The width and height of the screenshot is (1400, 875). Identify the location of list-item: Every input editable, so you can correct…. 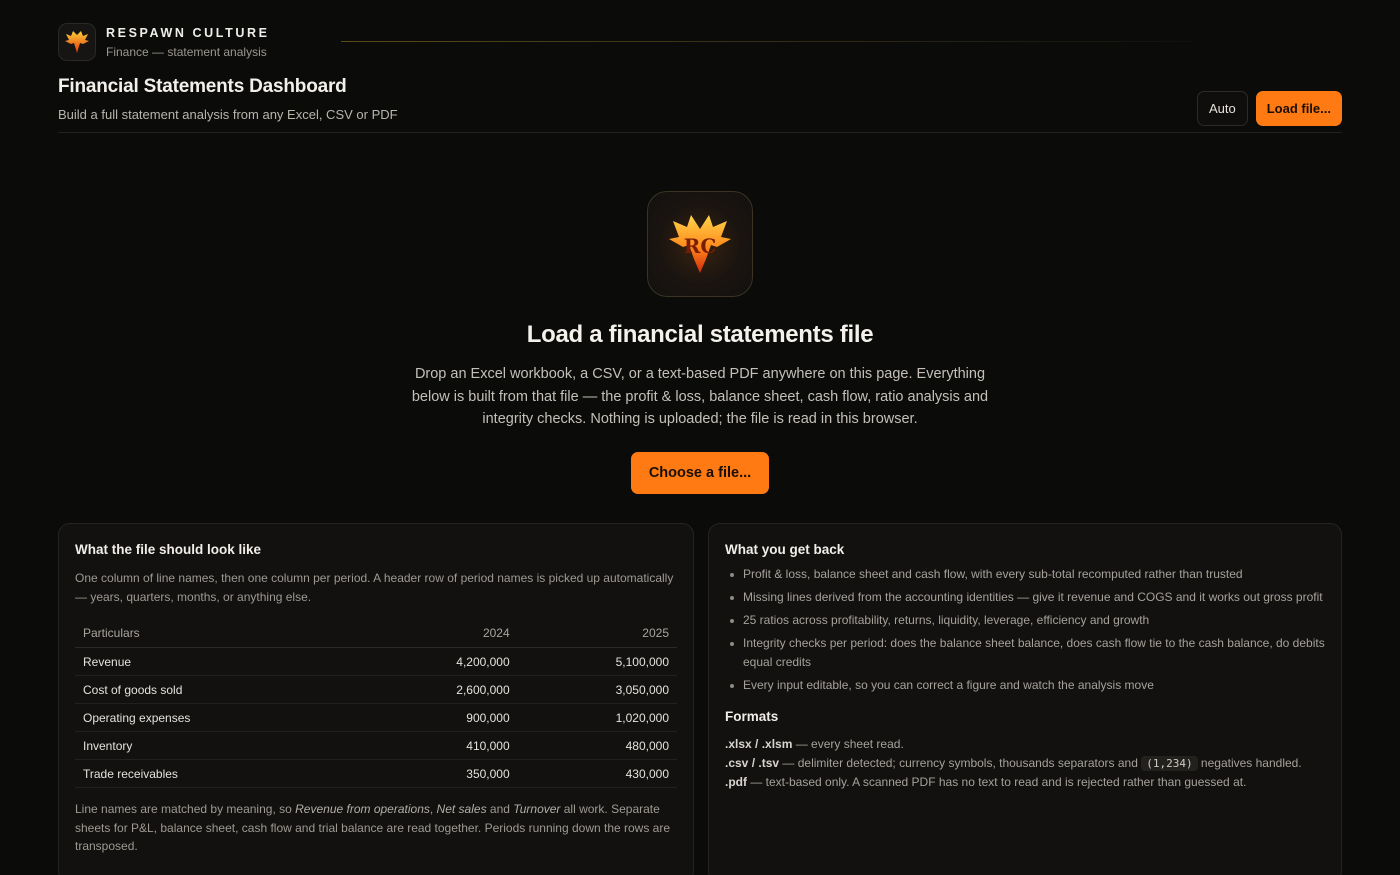
(1025, 685).